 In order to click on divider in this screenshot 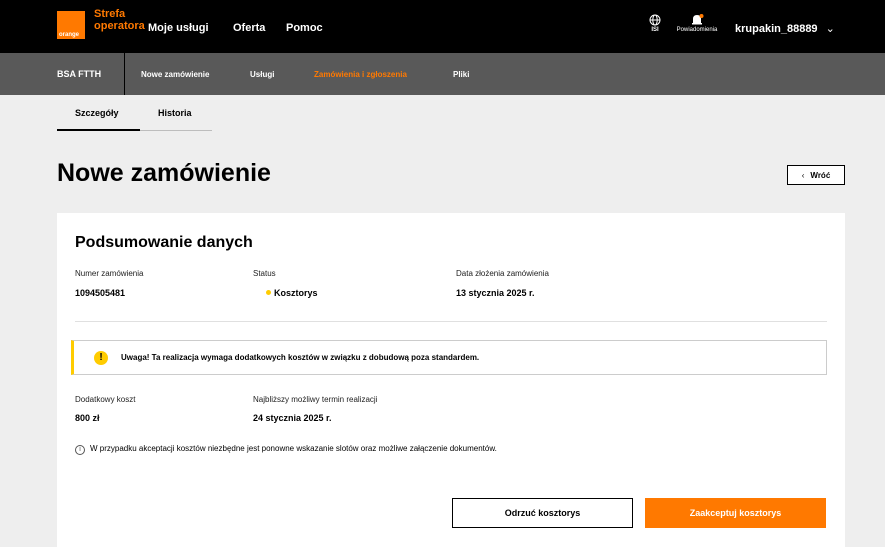, I will do `click(124, 74)`.